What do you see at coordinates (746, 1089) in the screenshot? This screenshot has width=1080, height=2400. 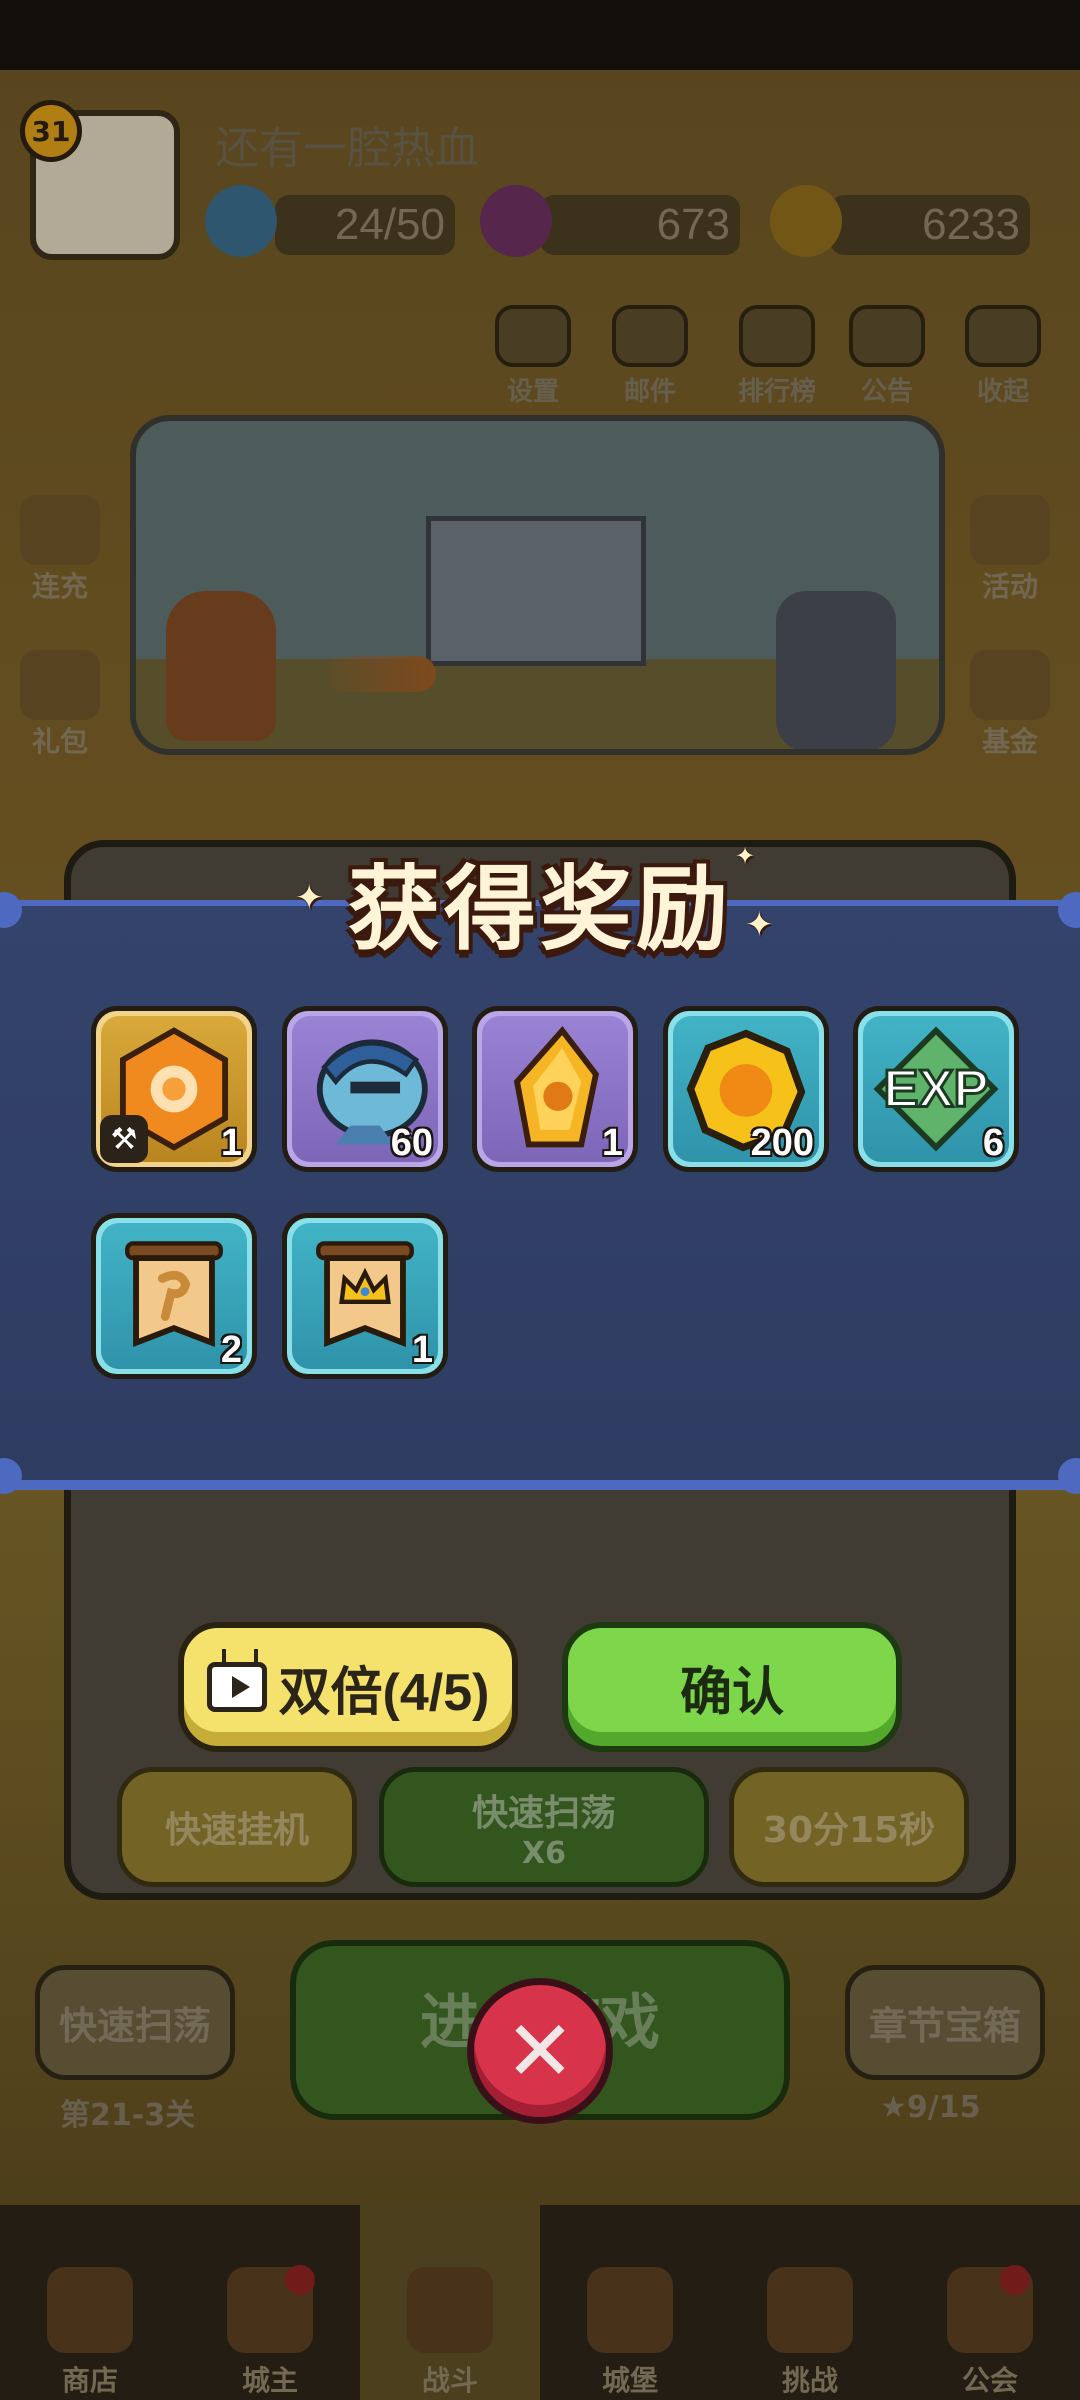 I see `reward-item-gold-coin: 200` at bounding box center [746, 1089].